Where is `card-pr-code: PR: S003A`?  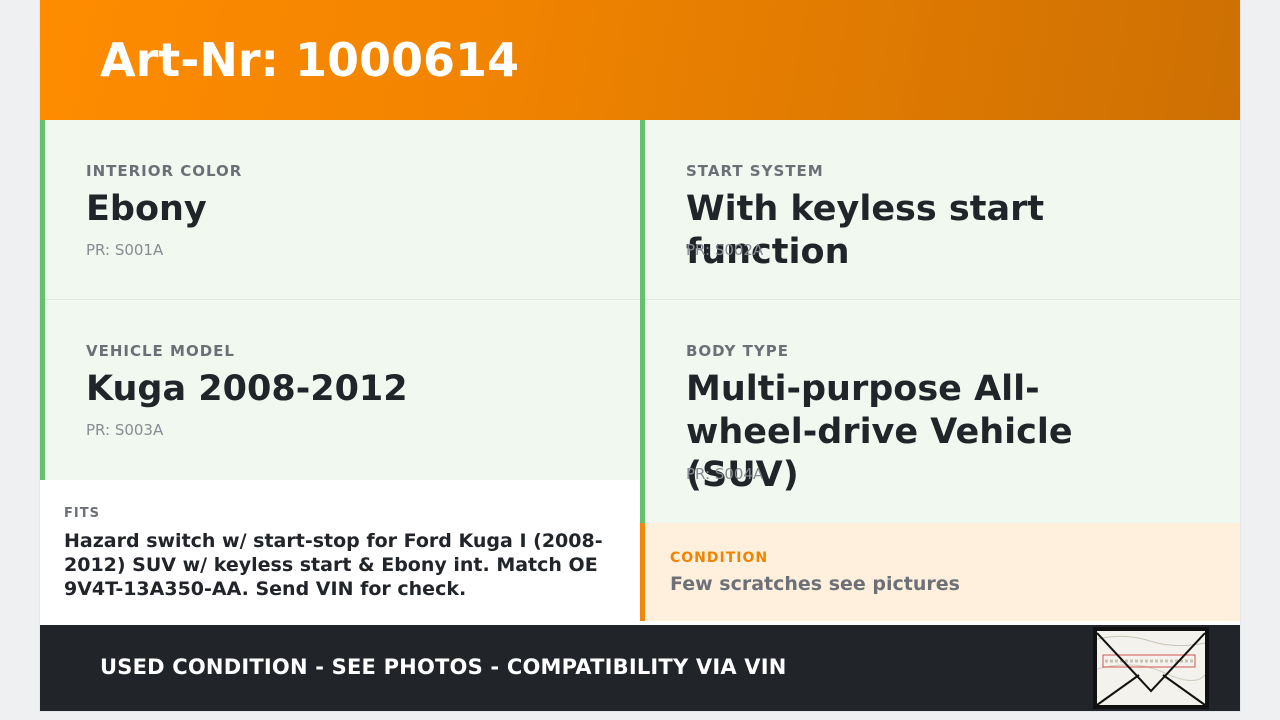
card-pr-code: PR: S003A is located at coordinates (125, 430).